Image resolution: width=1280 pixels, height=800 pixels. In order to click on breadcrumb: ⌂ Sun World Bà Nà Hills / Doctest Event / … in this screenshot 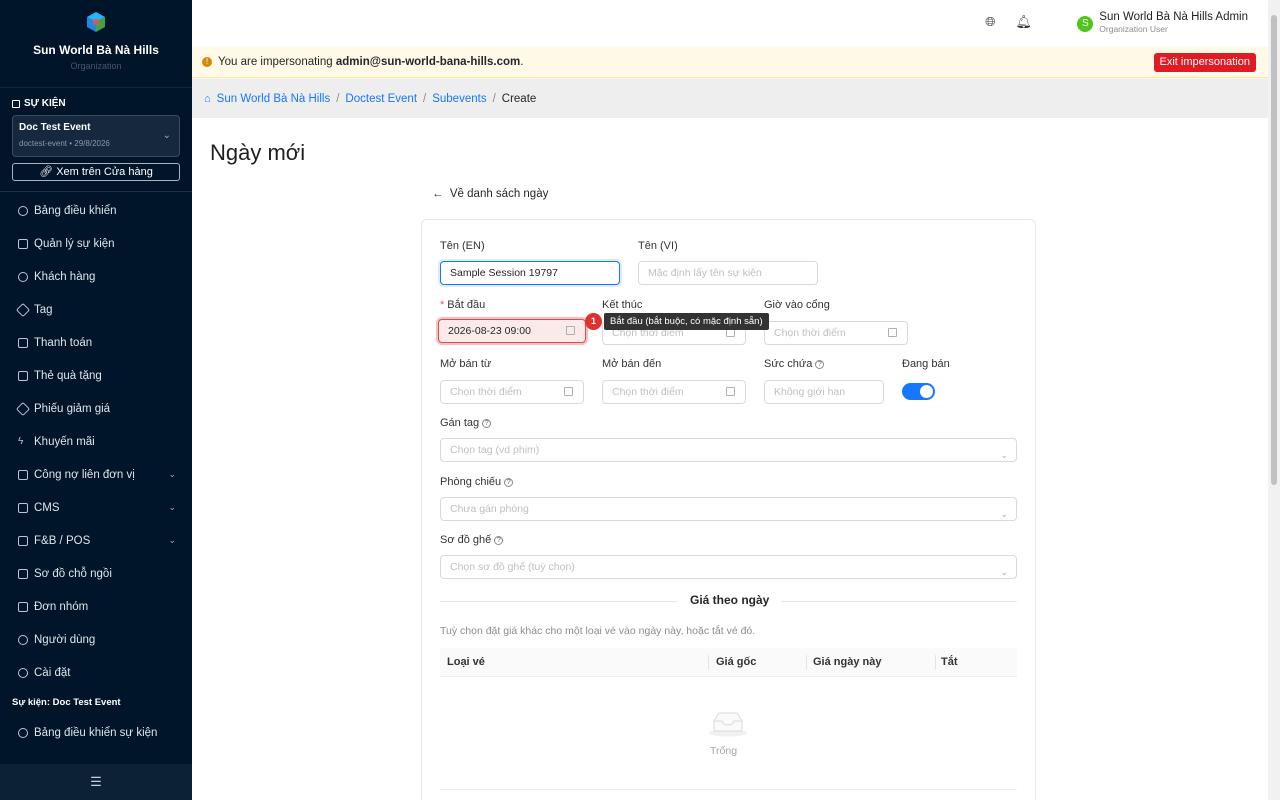, I will do `click(730, 98)`.